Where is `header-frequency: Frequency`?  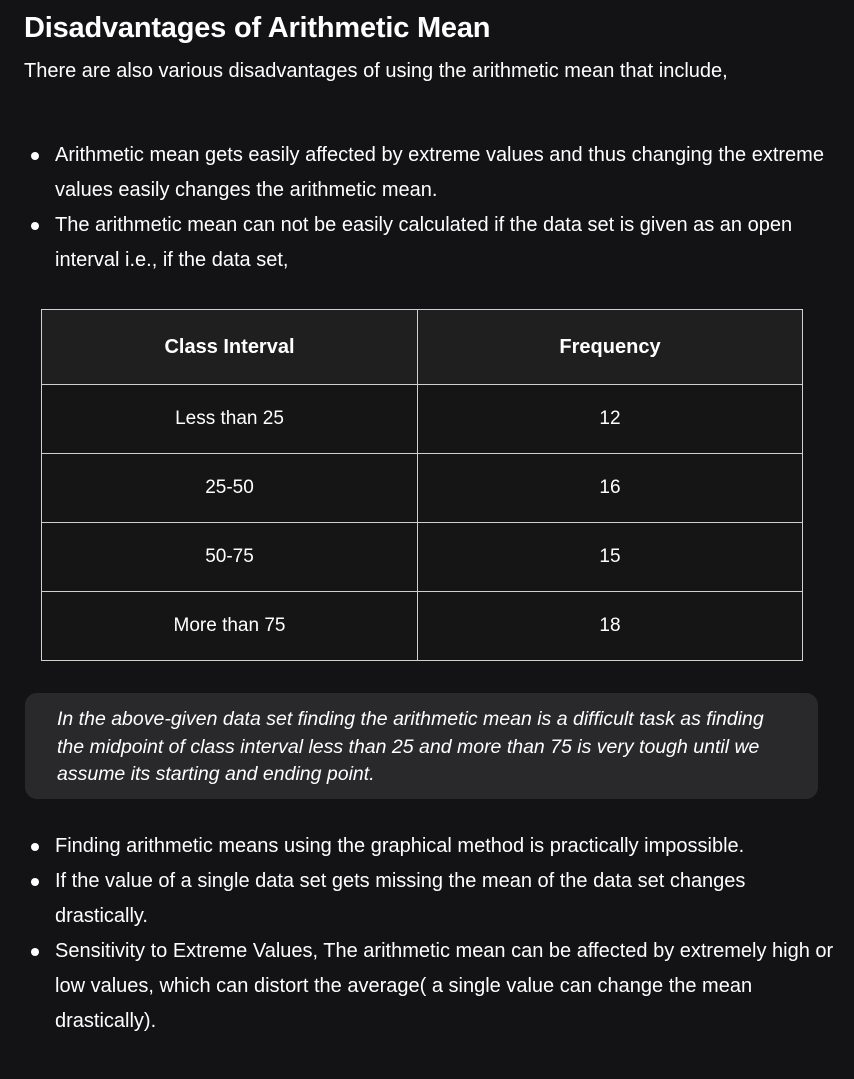 header-frequency: Frequency is located at coordinates (610, 347).